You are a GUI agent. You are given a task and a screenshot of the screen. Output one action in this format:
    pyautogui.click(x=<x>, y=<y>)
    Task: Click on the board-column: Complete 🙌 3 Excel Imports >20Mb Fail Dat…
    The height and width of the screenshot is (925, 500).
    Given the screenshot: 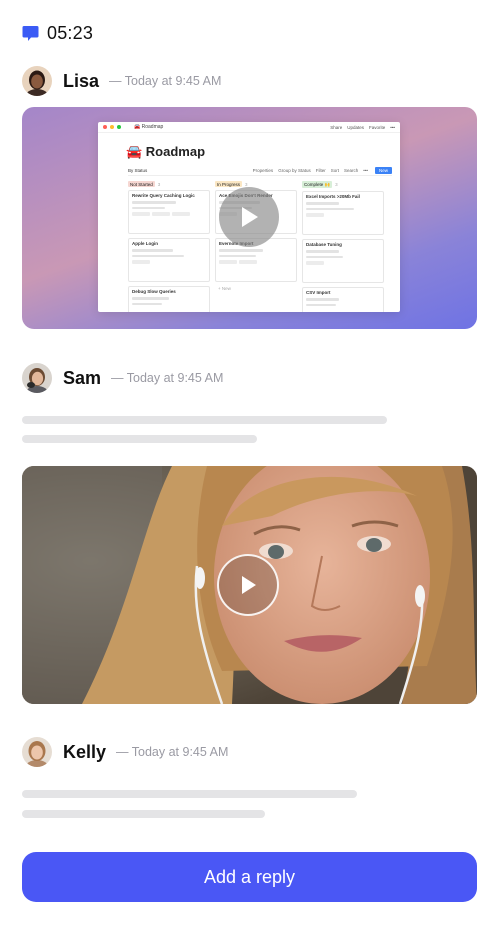 What is the action you would take?
    pyautogui.click(x=343, y=246)
    